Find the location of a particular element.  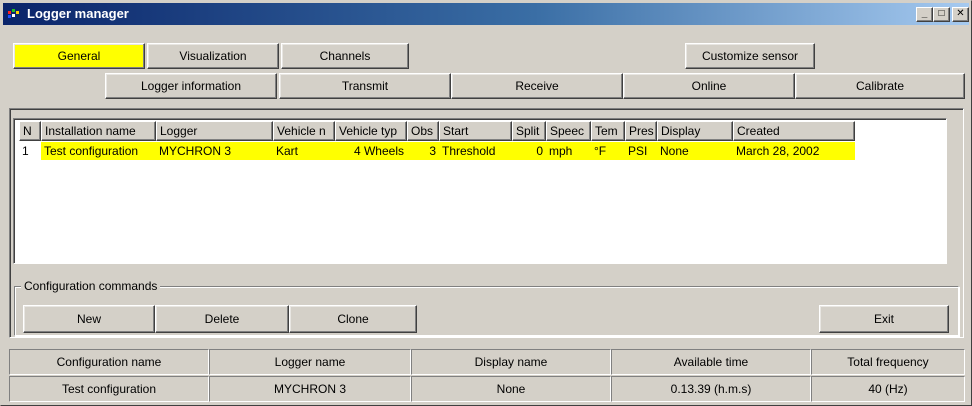

cell-speed: mph is located at coordinates (568, 151).